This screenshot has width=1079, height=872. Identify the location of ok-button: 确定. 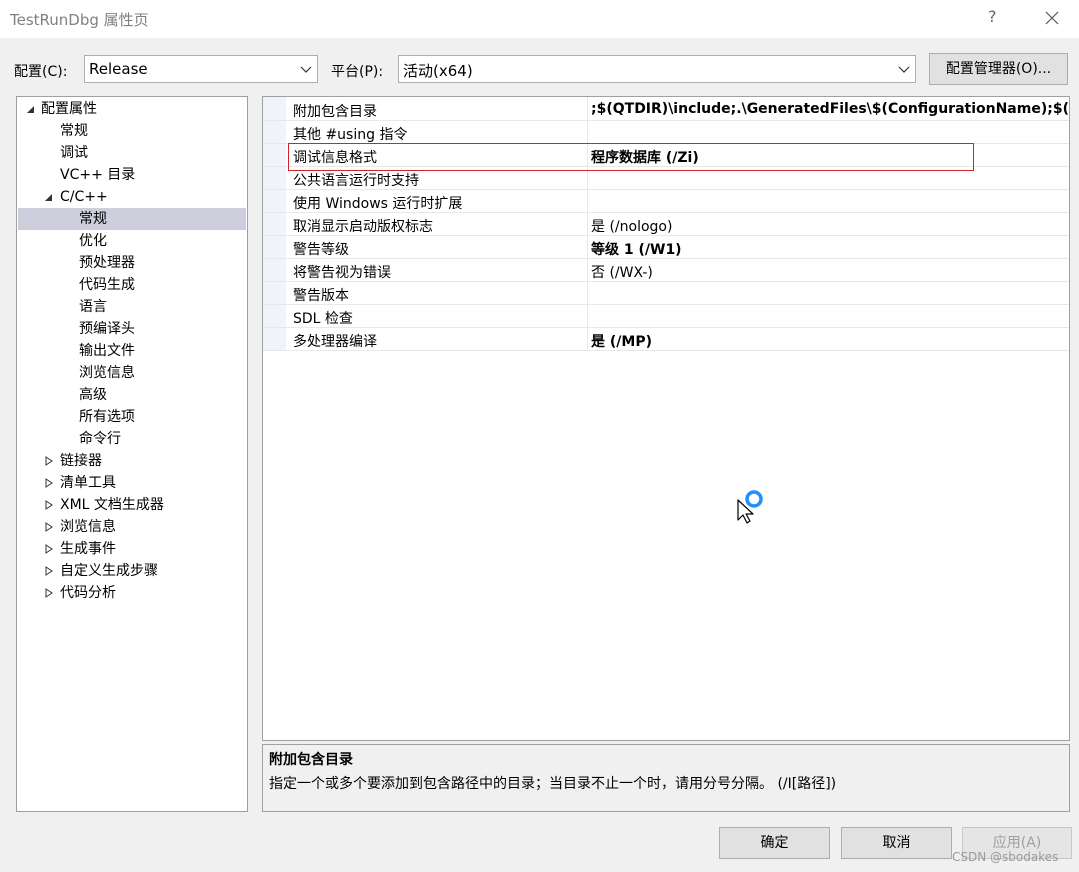
(774, 843).